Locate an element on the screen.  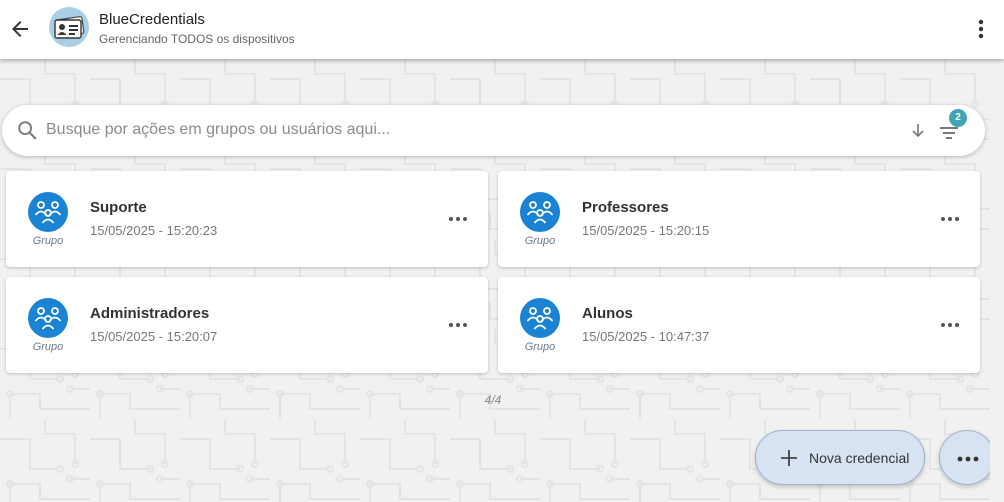
back-button is located at coordinates (20, 29).